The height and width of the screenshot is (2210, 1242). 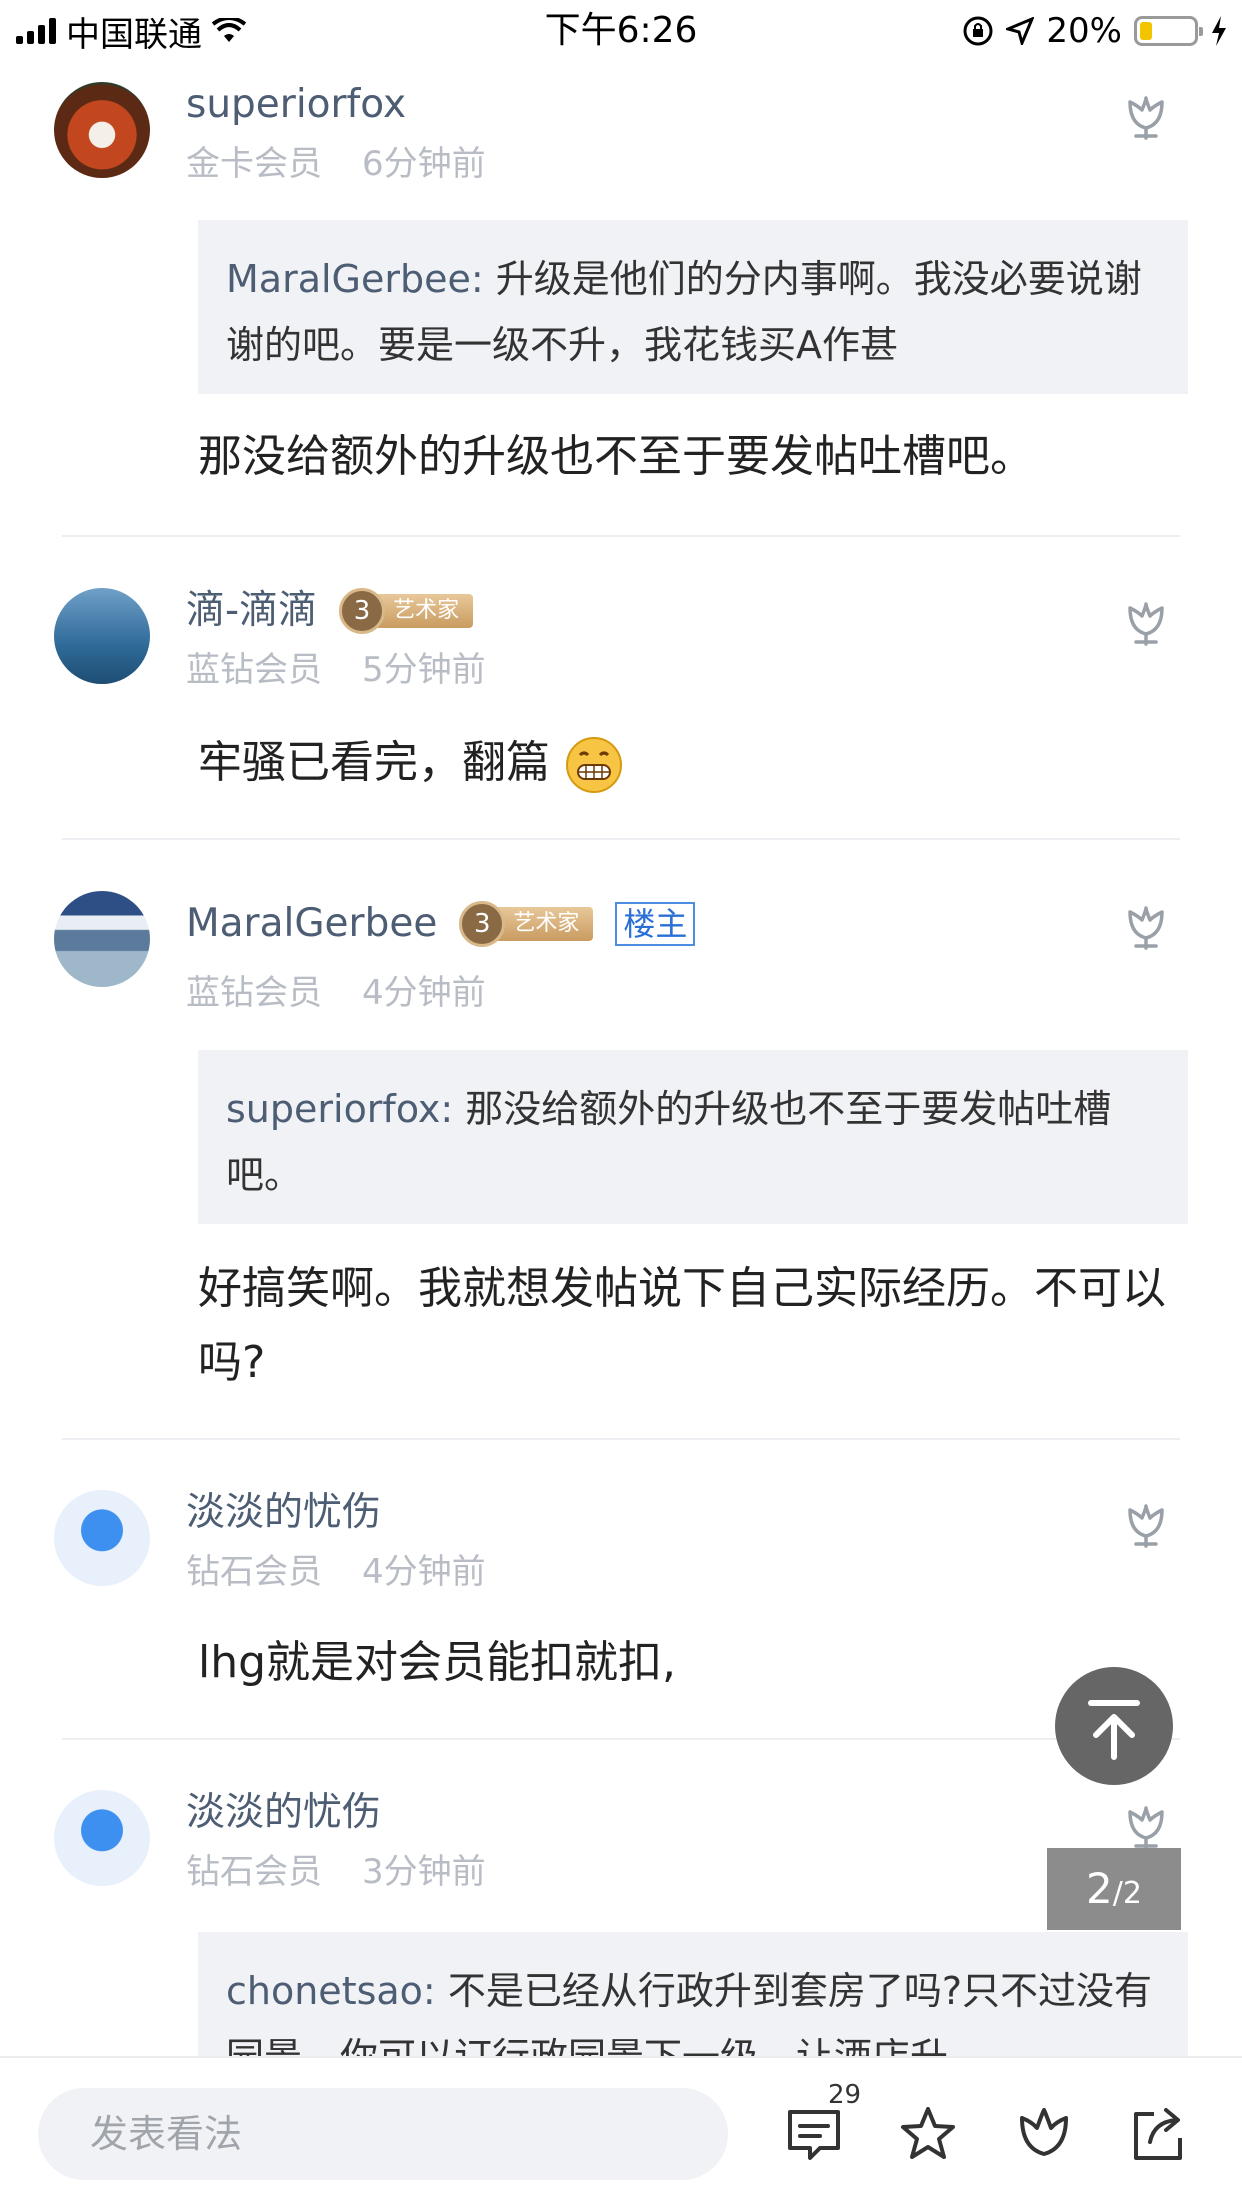 I want to click on username-text: 滴-滴滴, so click(x=252, y=610).